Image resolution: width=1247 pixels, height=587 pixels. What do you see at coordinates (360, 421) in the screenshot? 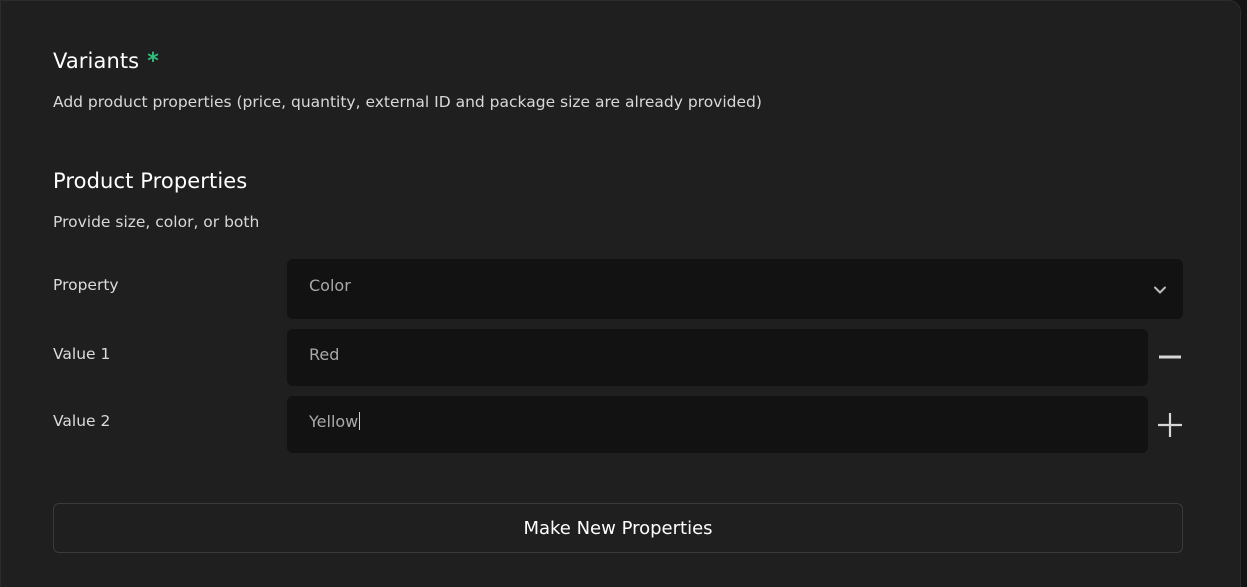
I see `text-cursor` at bounding box center [360, 421].